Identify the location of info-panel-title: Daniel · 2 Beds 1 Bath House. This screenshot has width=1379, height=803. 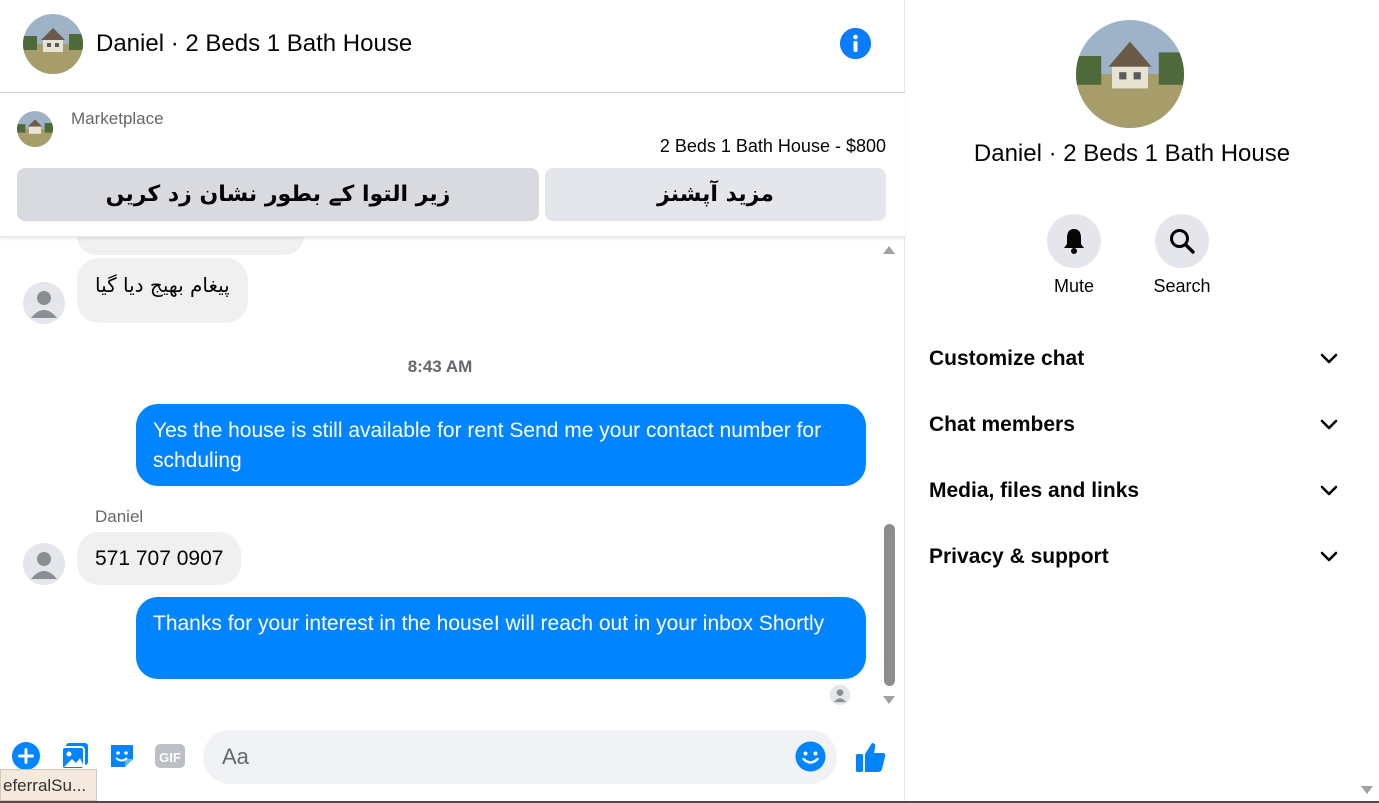
(1132, 153).